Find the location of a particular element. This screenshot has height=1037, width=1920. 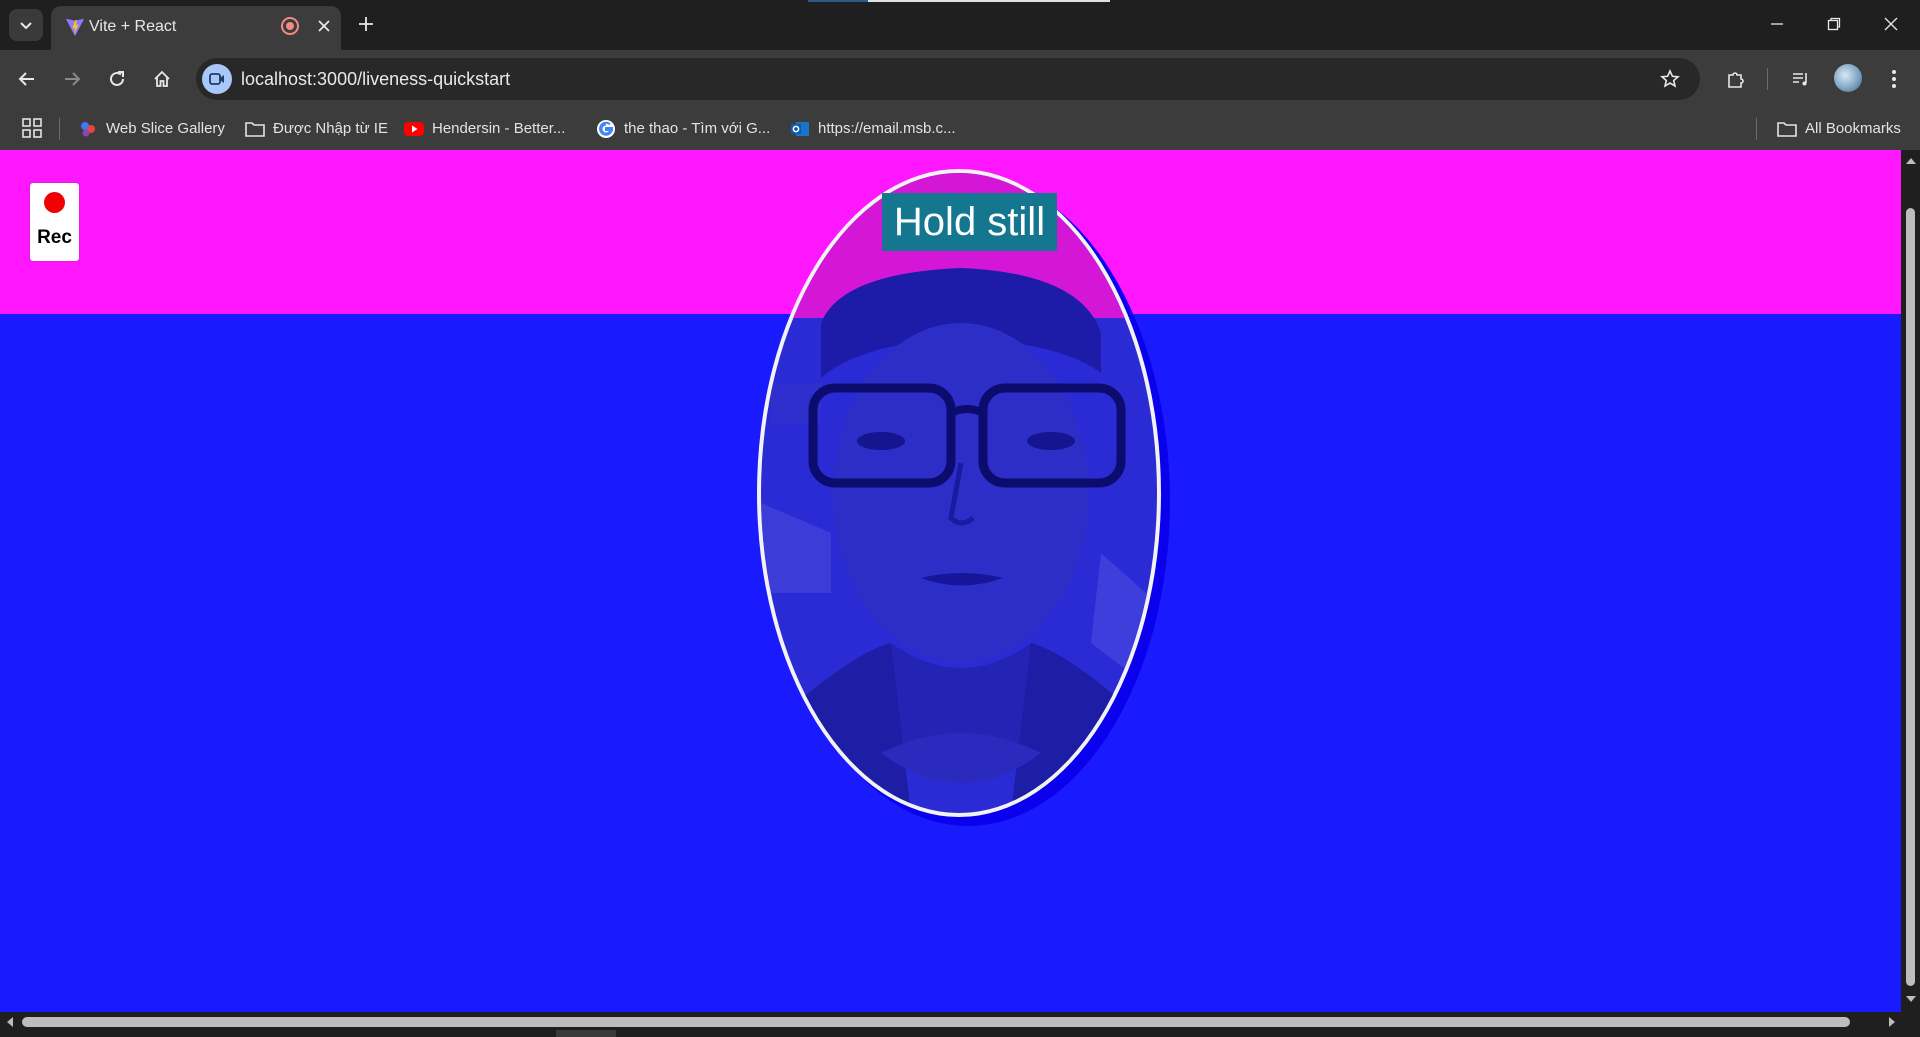

new-tab-button is located at coordinates (366, 24).